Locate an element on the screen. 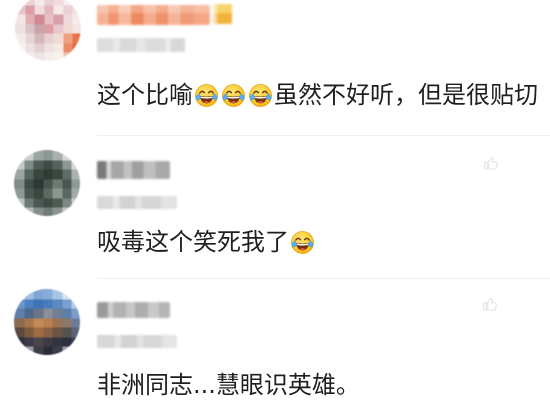 The height and width of the screenshot is (413, 550). comment-text: 吸毒这个笑死我了 is located at coordinates (323, 242).